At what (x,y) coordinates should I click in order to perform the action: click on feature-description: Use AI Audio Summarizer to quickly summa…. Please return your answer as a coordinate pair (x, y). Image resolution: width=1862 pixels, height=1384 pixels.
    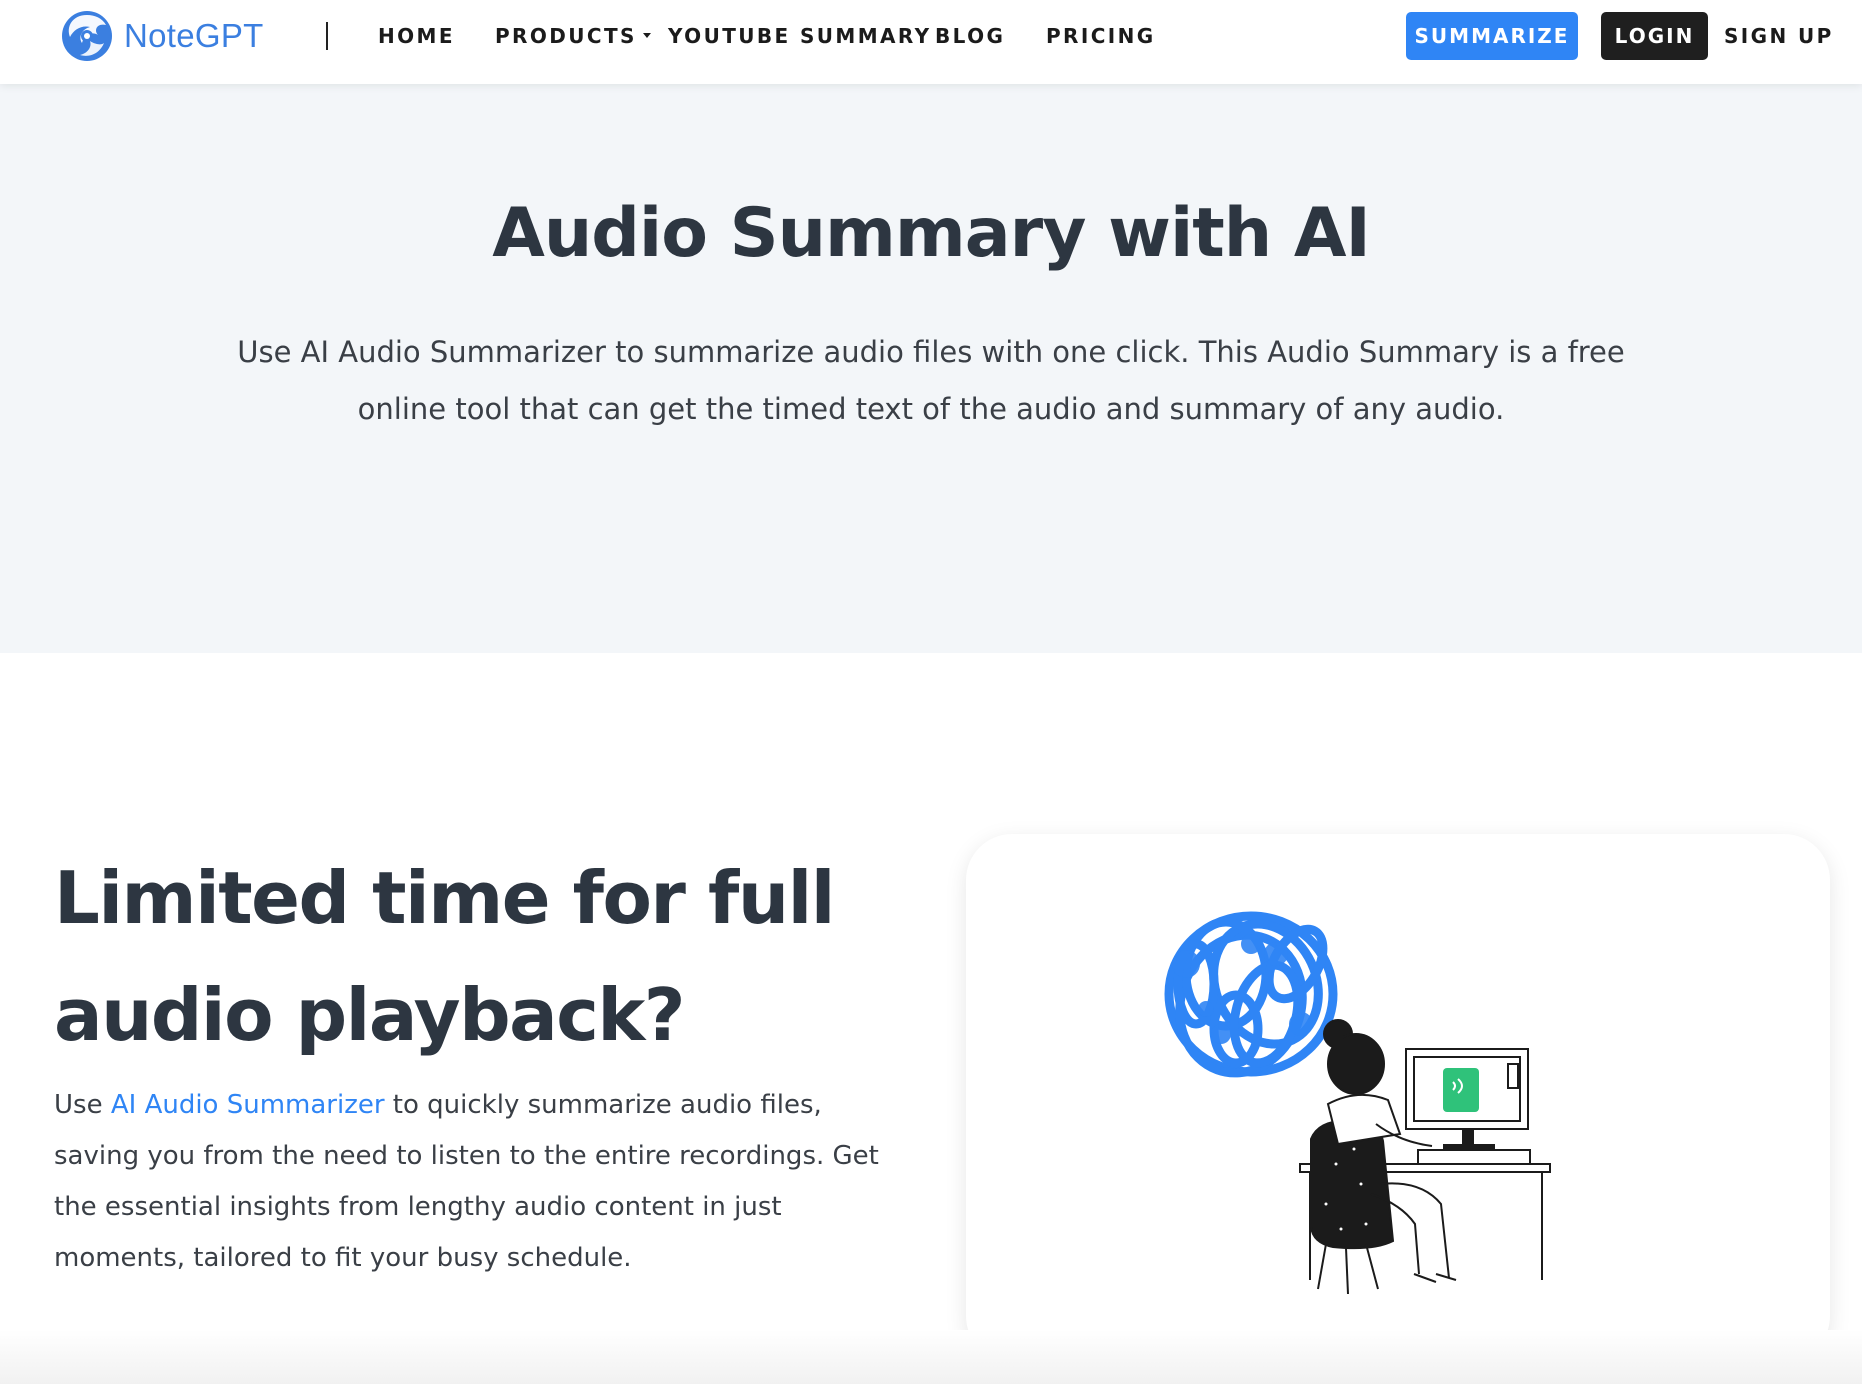
    Looking at the image, I should click on (484, 1182).